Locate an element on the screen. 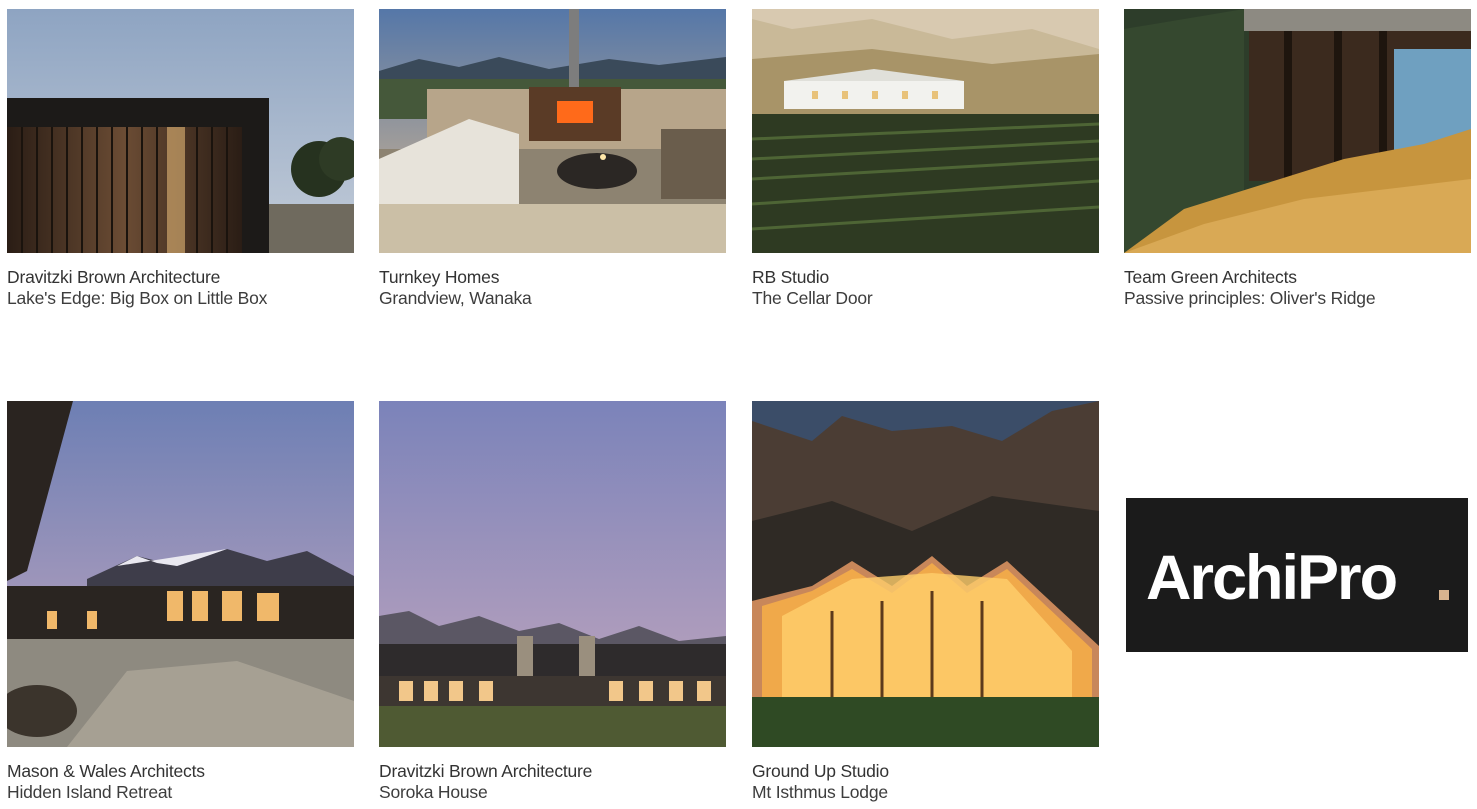 Image resolution: width=1477 pixels, height=809 pixels. logo-dot is located at coordinates (1444, 595).